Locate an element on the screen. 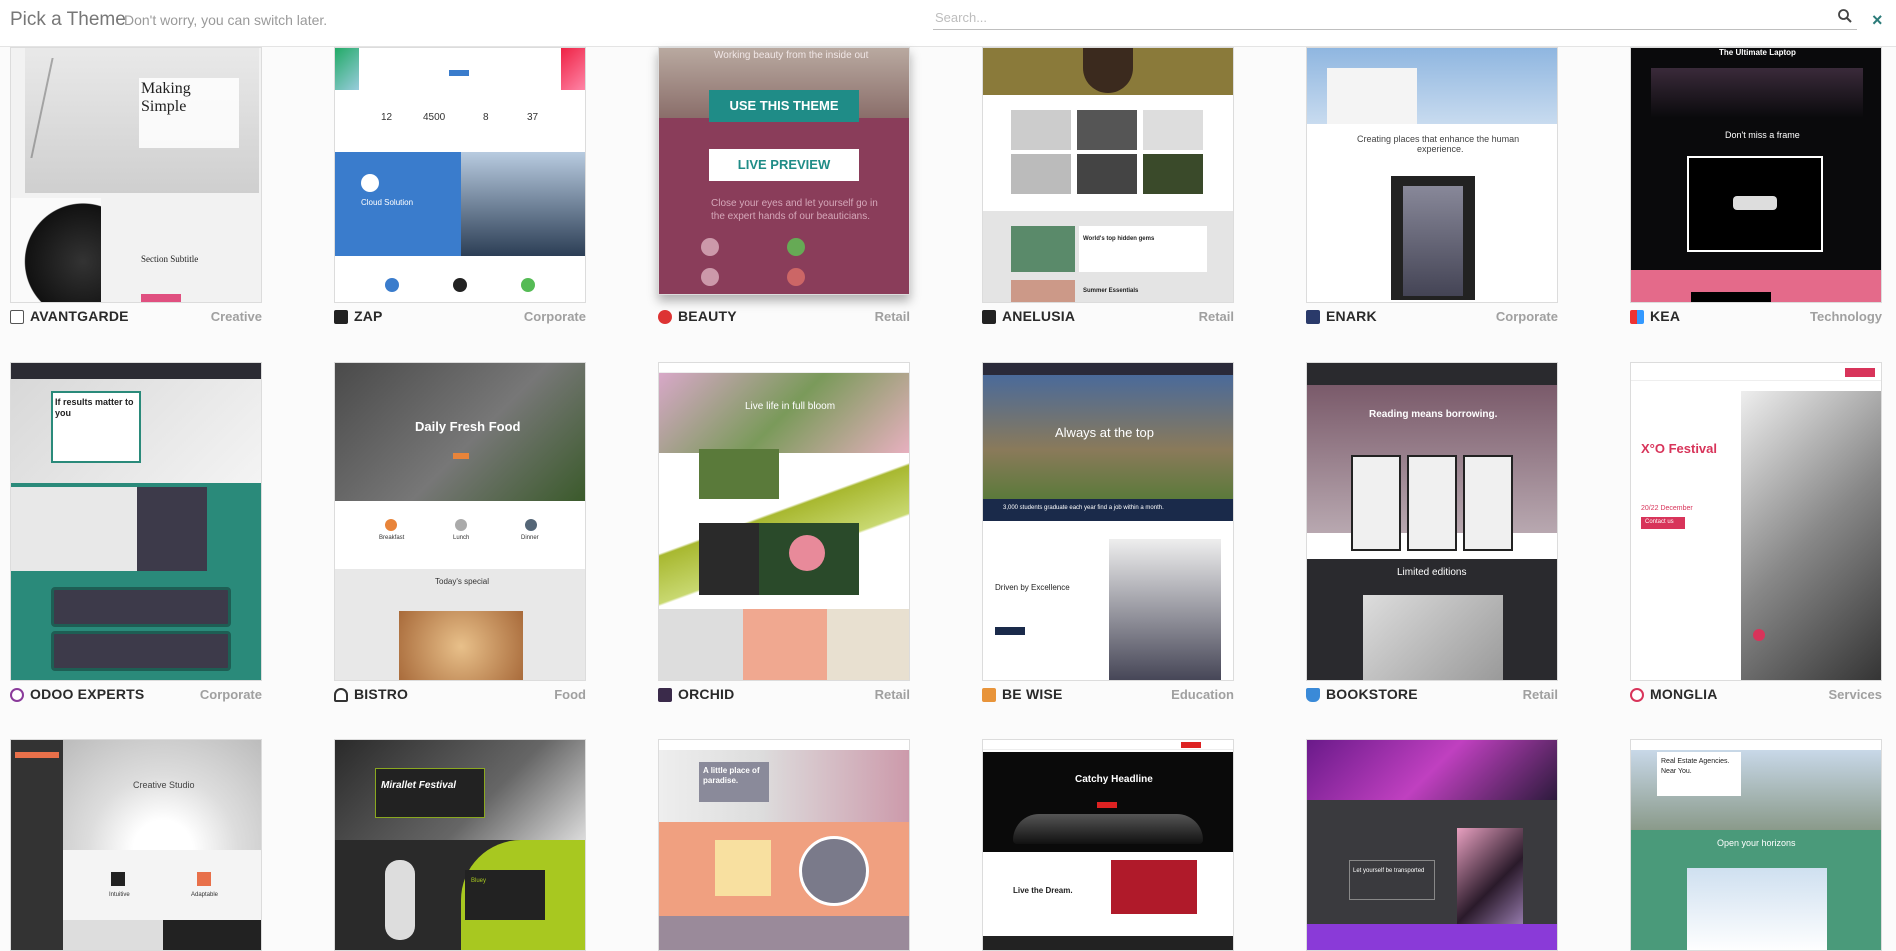 This screenshot has height=951, width=1896. preview-text: A little place of is located at coordinates (731, 770).